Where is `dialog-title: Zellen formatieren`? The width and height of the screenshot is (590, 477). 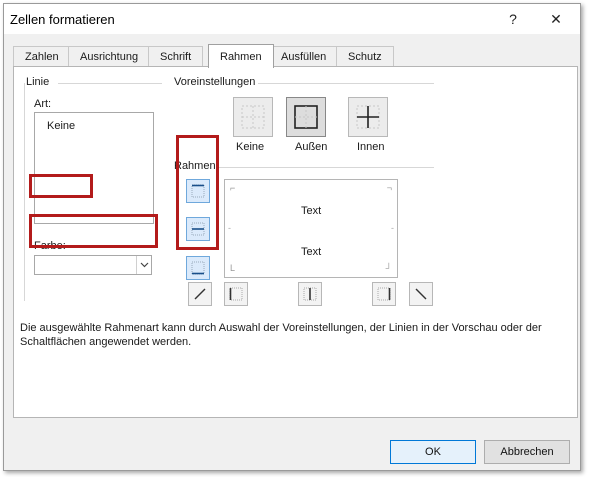 dialog-title: Zellen formatieren is located at coordinates (62, 19).